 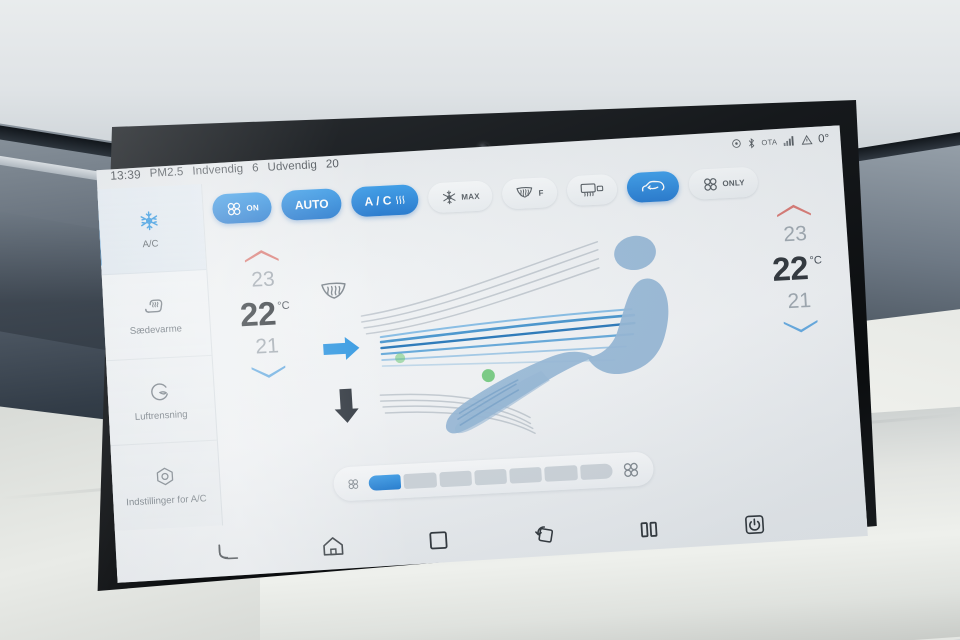 What do you see at coordinates (218, 170) in the screenshot?
I see `status-indoor-label: Indvendig` at bounding box center [218, 170].